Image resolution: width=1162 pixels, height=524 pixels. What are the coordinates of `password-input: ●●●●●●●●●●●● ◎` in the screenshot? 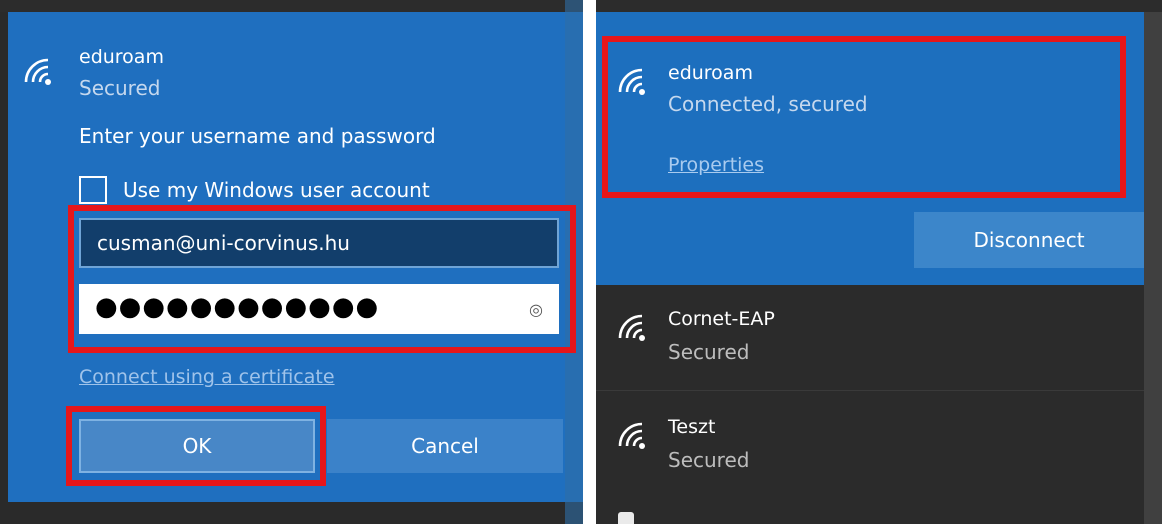 It's located at (319, 309).